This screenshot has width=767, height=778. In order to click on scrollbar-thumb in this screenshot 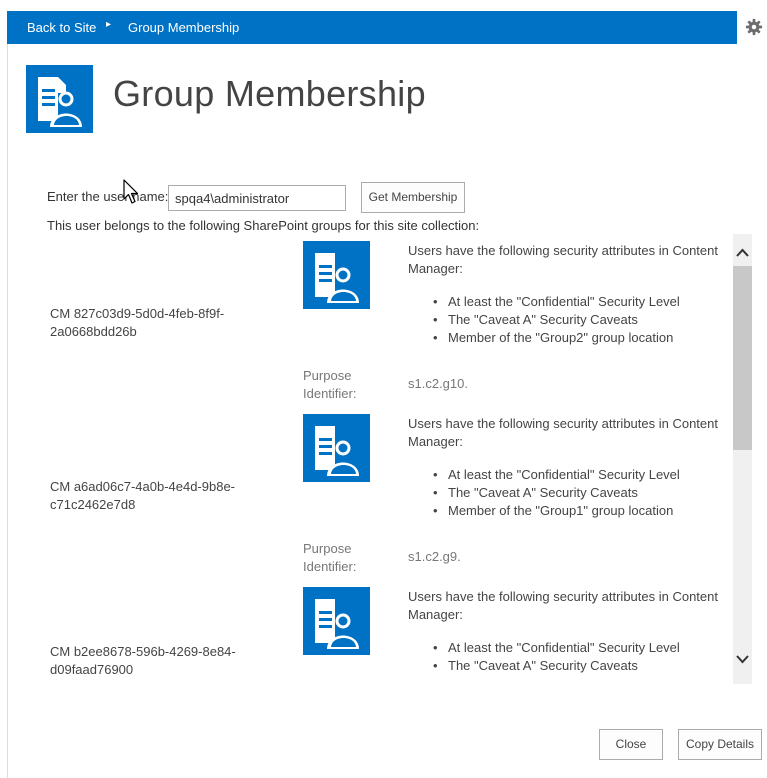, I will do `click(742, 358)`.